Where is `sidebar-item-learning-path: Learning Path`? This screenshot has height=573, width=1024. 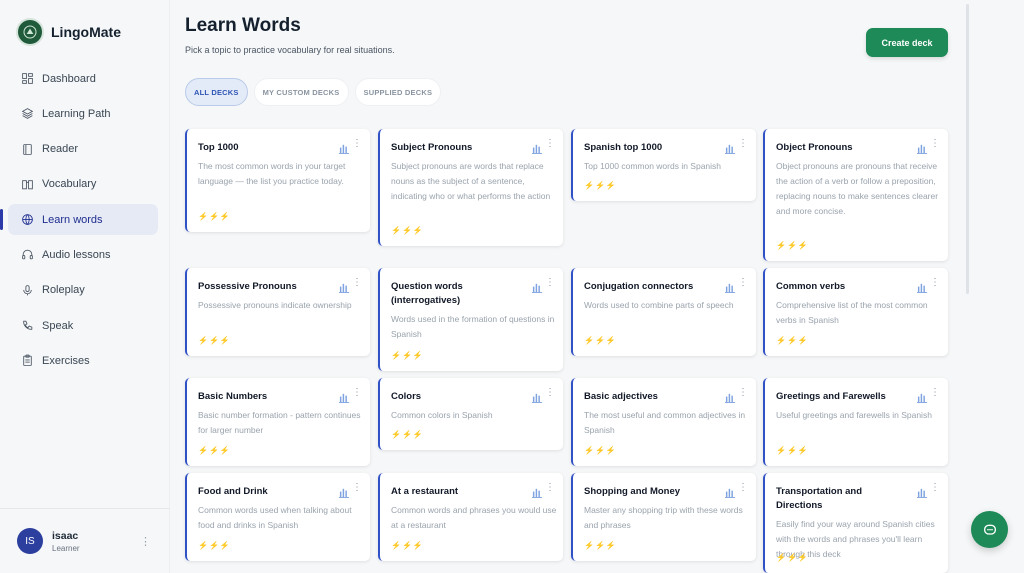
sidebar-item-learning-path: Learning Path is located at coordinates (83, 113).